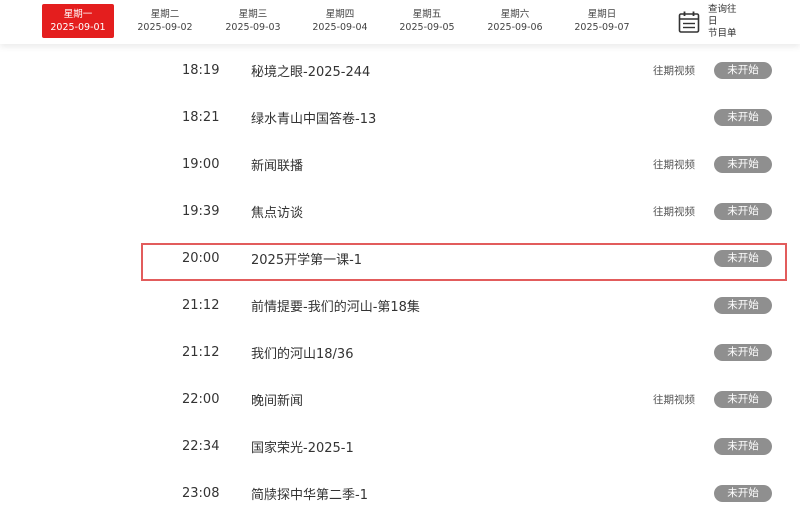 This screenshot has height=518, width=800. What do you see at coordinates (465, 305) in the screenshot?
I see `program-row: 21:12 前情提要-我们的河山-第18集 未开始` at bounding box center [465, 305].